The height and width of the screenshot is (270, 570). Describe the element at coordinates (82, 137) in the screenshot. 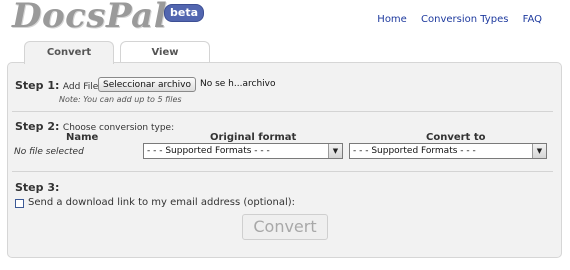

I see `column-header-name: Name` at that location.